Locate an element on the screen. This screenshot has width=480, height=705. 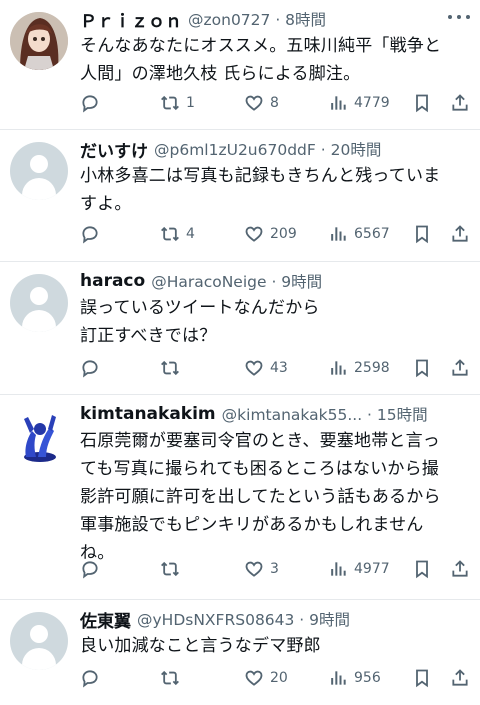
retweet-button: 1 is located at coordinates (177, 103).